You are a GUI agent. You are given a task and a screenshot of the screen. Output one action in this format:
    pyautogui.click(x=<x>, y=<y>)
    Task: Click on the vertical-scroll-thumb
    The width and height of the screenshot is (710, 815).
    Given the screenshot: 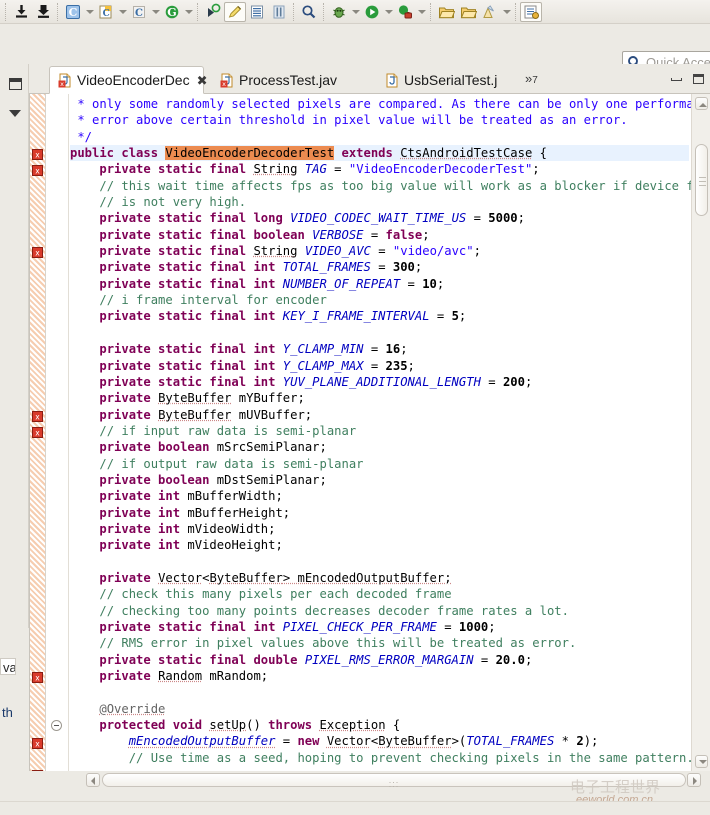 What is the action you would take?
    pyautogui.click(x=701, y=180)
    